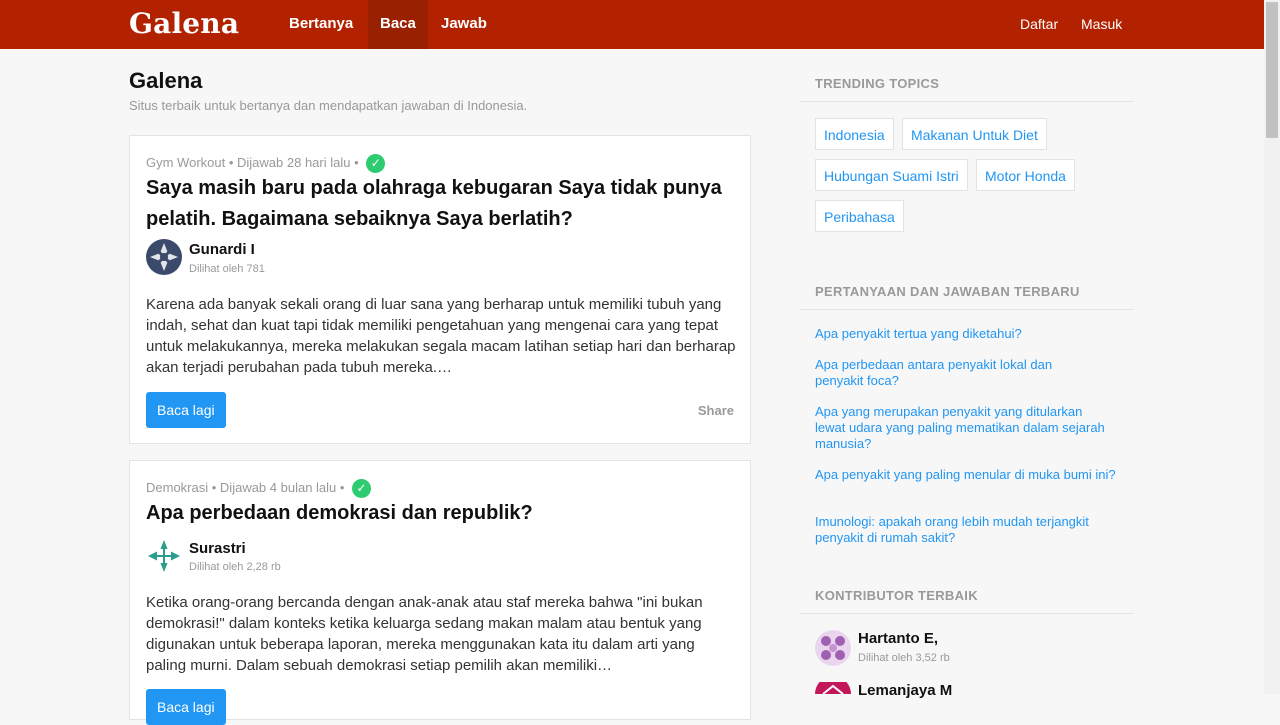  Describe the element at coordinates (294, 162) in the screenshot. I see `answered-time: Dijawab 28 hari lalu` at that location.